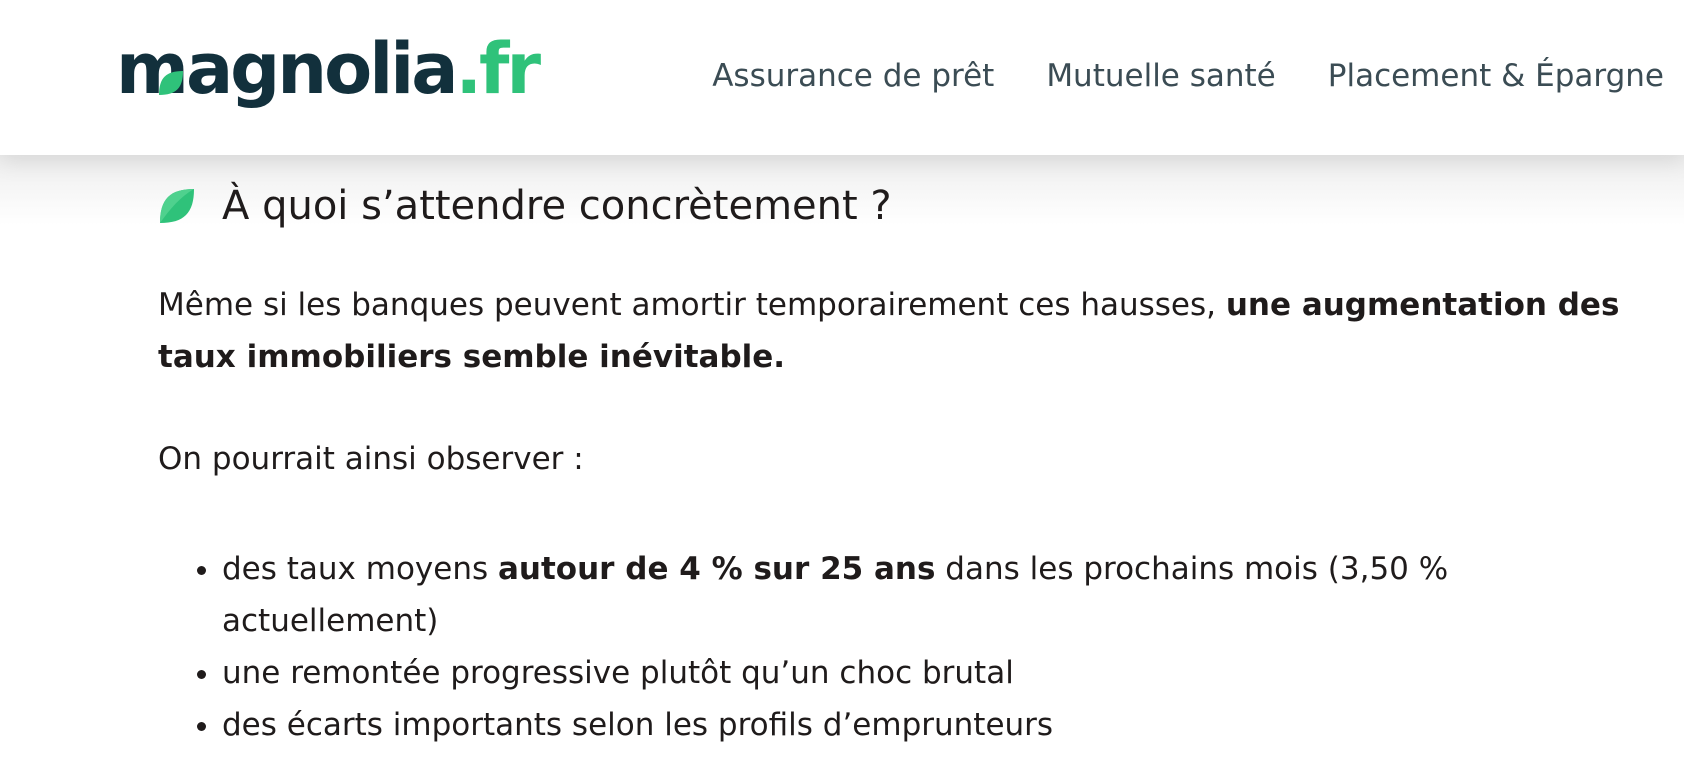 The width and height of the screenshot is (1684, 768). Describe the element at coordinates (360, 569) in the screenshot. I see `list-item-text: des taux moyens` at that location.